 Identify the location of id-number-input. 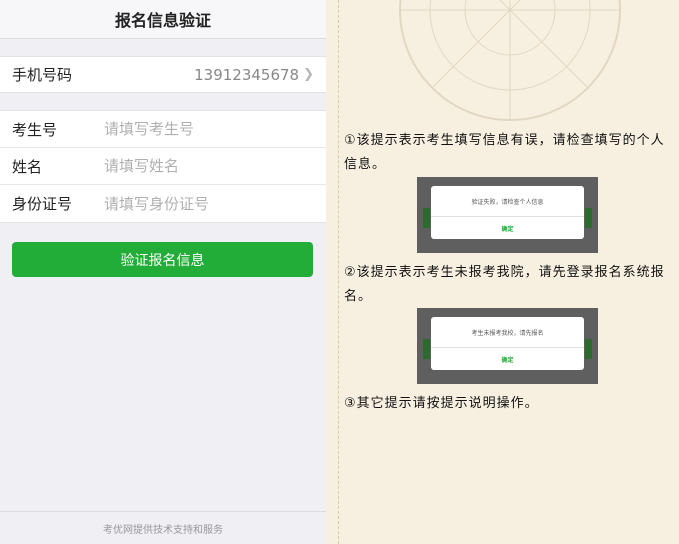
(209, 203).